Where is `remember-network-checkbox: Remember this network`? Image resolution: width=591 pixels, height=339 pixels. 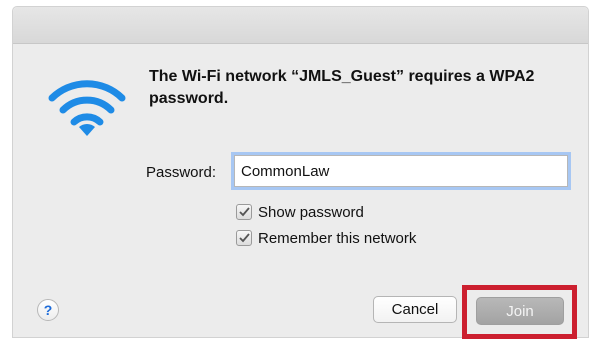 remember-network-checkbox: Remember this network is located at coordinates (326, 238).